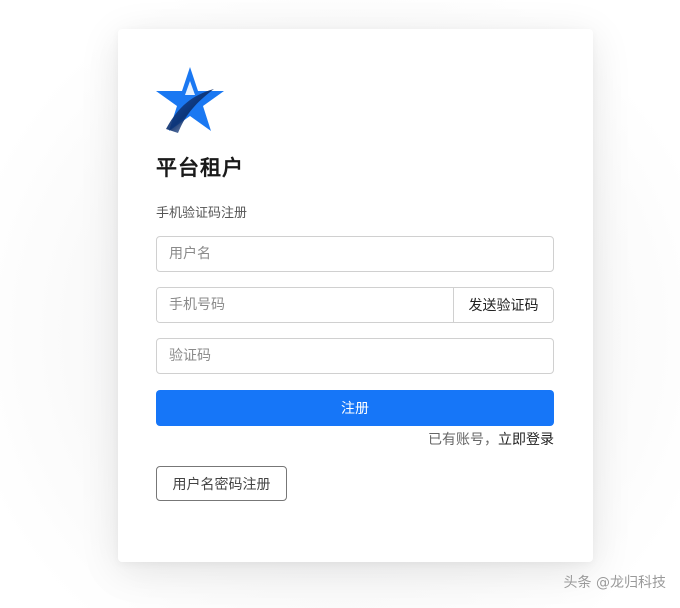 This screenshot has height=608, width=680. I want to click on login-link: 立即登录, so click(526, 440).